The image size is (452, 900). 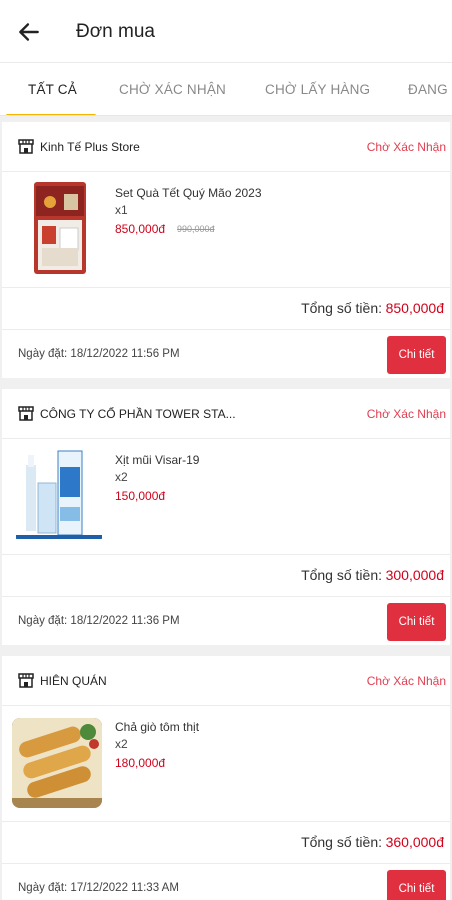 I want to click on product-price: 150,000đ, so click(x=140, y=496).